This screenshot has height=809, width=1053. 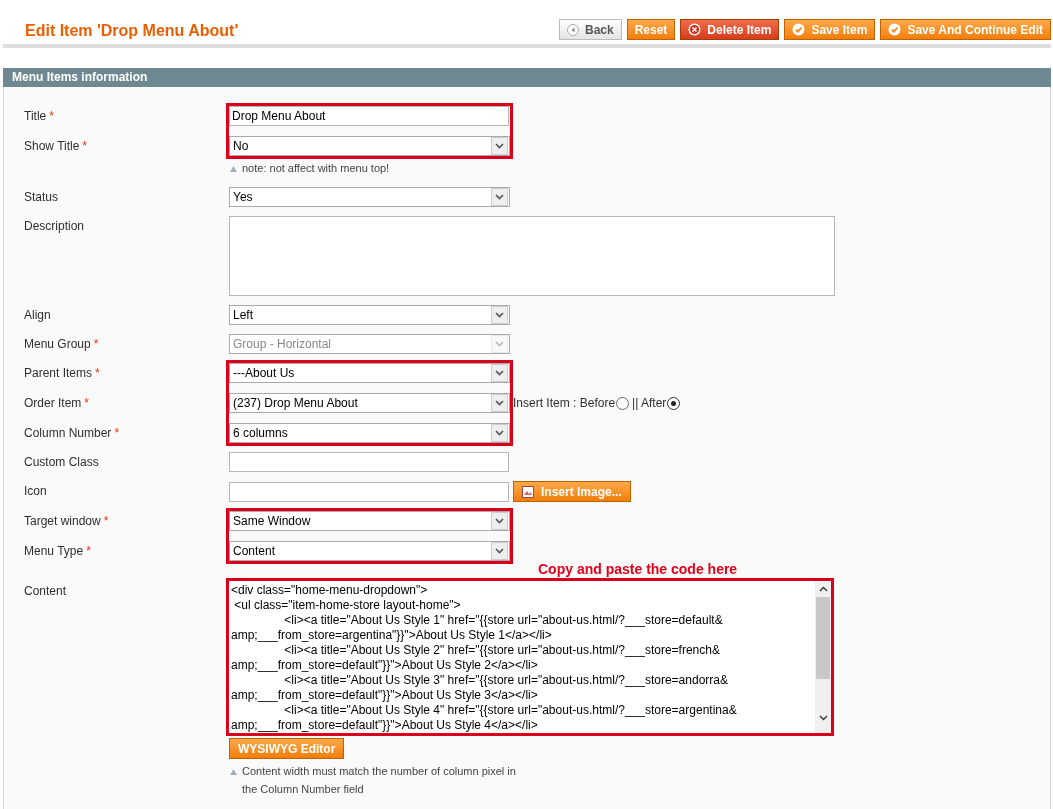 What do you see at coordinates (316, 168) in the screenshot?
I see `note-text: note: not affect with menu top!` at bounding box center [316, 168].